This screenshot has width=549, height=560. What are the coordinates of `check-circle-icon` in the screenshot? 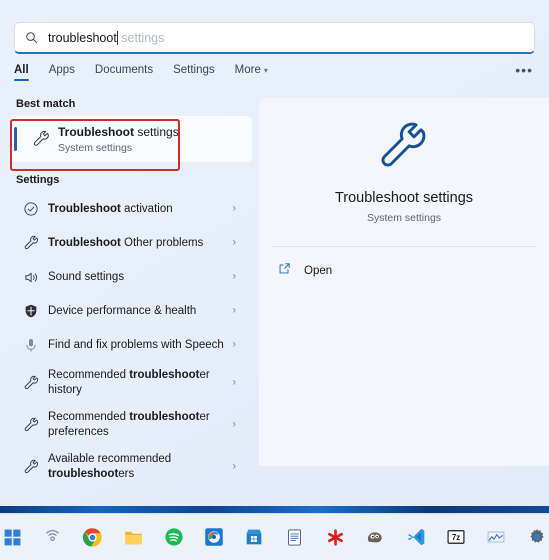 It's located at (31, 209).